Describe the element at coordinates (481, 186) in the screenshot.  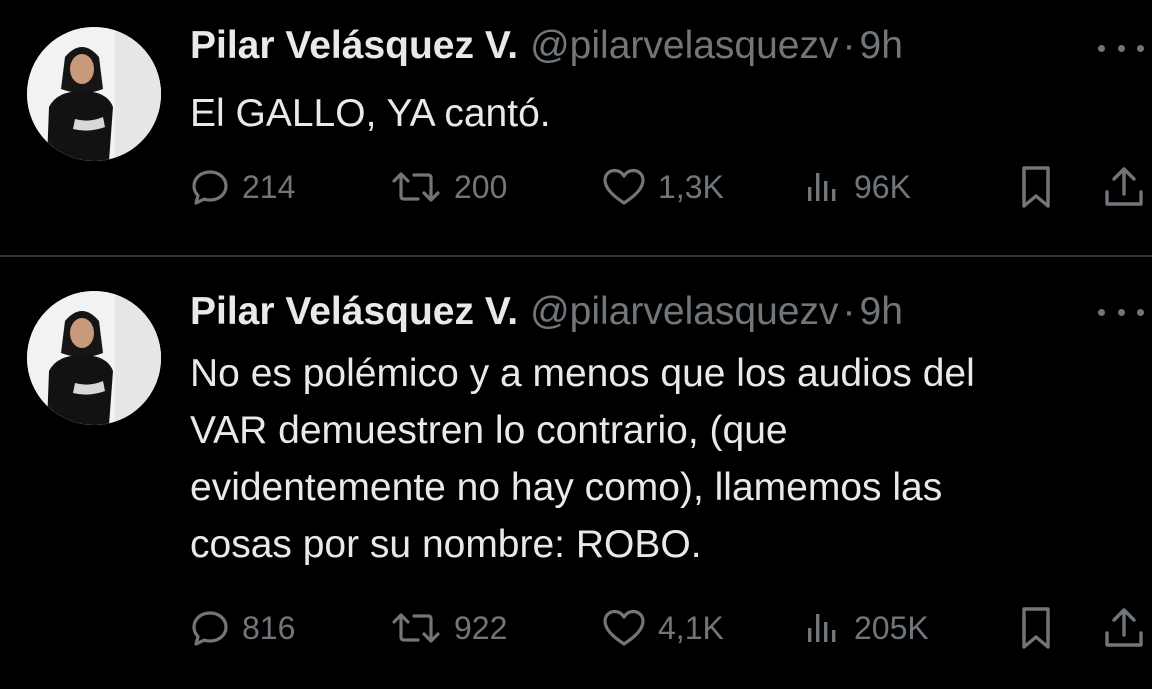
I see `repost-count: 200` at that location.